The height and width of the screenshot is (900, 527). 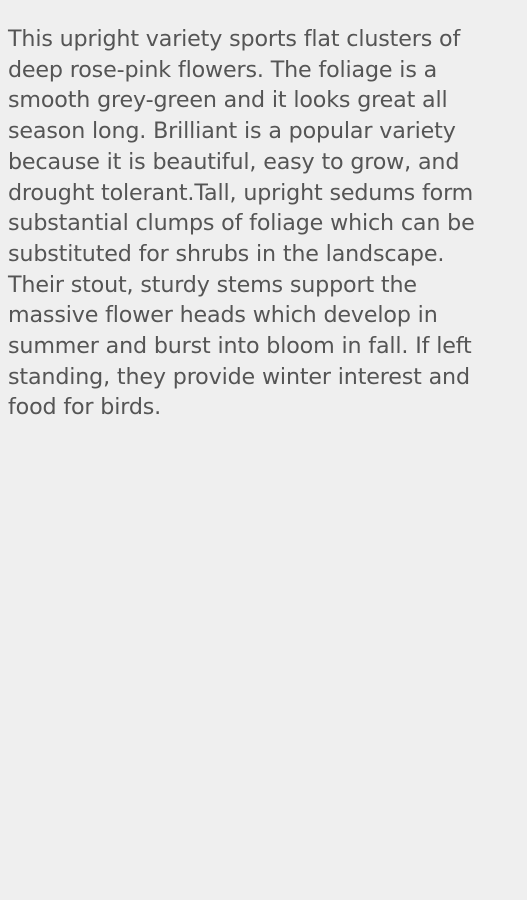 What do you see at coordinates (223, 315) in the screenshot?
I see `description-line: massive flower heads which develop in` at bounding box center [223, 315].